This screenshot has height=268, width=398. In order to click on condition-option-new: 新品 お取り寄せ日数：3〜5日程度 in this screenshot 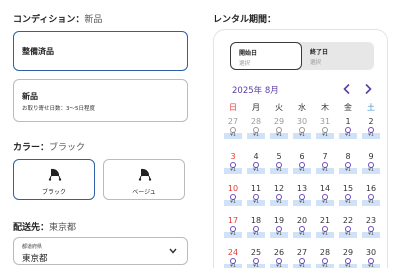, I will do `click(100, 100)`.